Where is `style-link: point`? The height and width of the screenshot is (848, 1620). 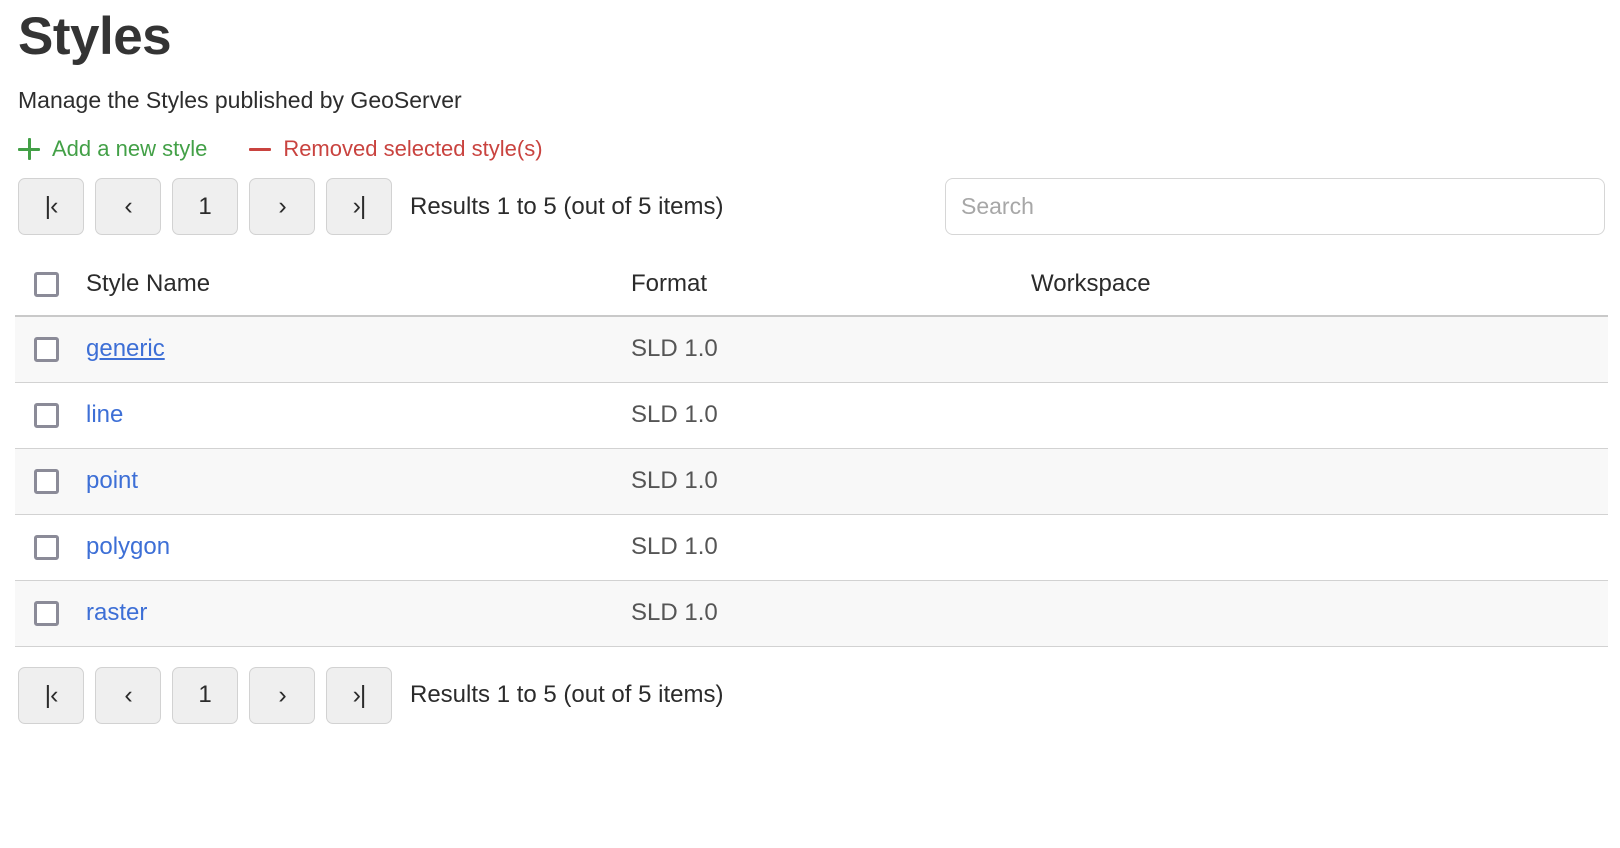
style-link: point is located at coordinates (112, 480).